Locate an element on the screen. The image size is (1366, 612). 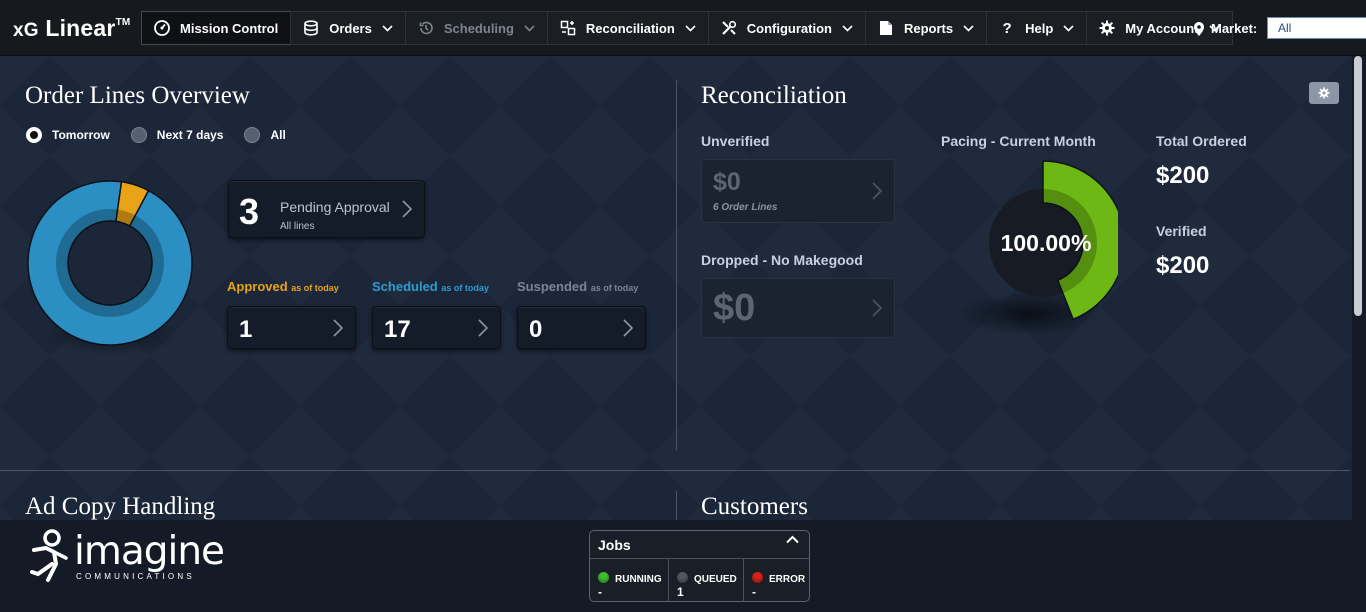
dashboard-icon is located at coordinates (162, 28).